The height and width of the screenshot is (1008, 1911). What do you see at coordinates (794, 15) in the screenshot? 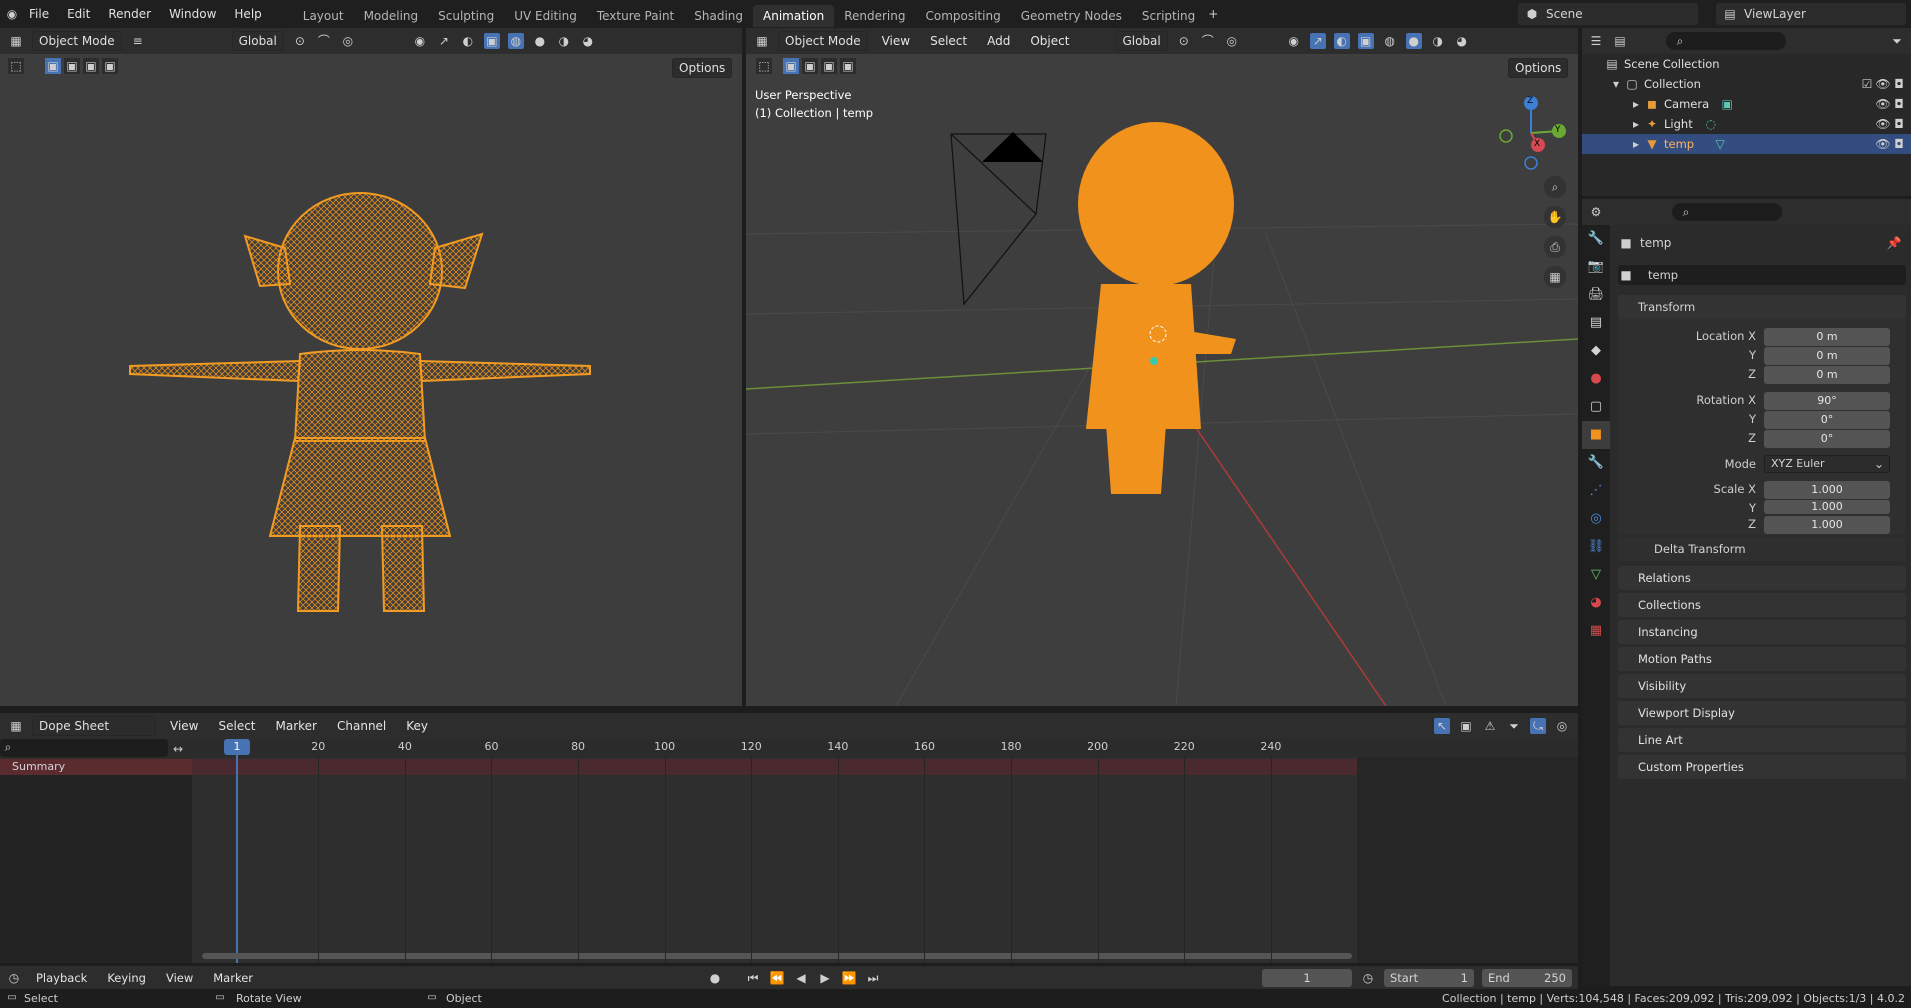
I see `tab-animation: Animation` at bounding box center [794, 15].